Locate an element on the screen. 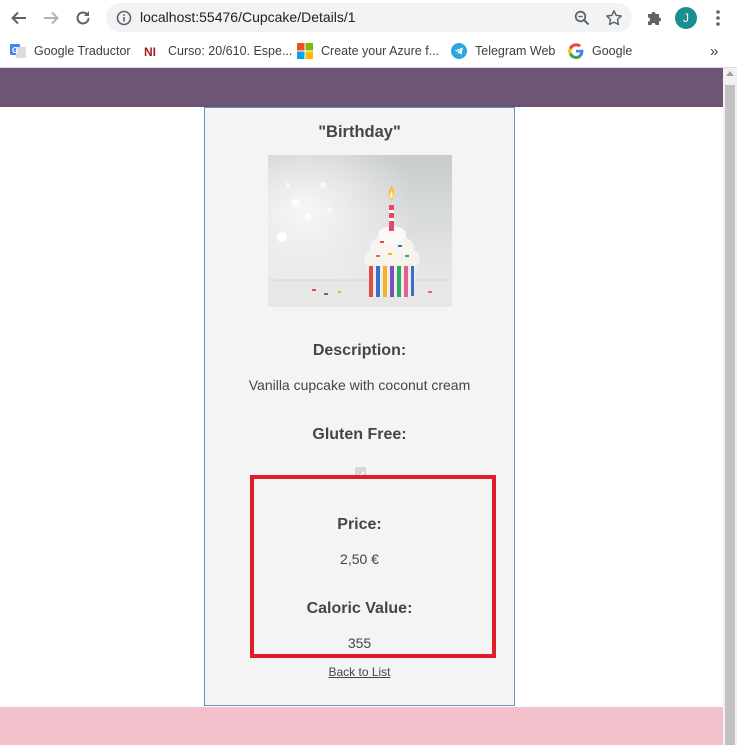 Image resolution: width=737 pixels, height=745 pixels. google-icon is located at coordinates (576, 51).